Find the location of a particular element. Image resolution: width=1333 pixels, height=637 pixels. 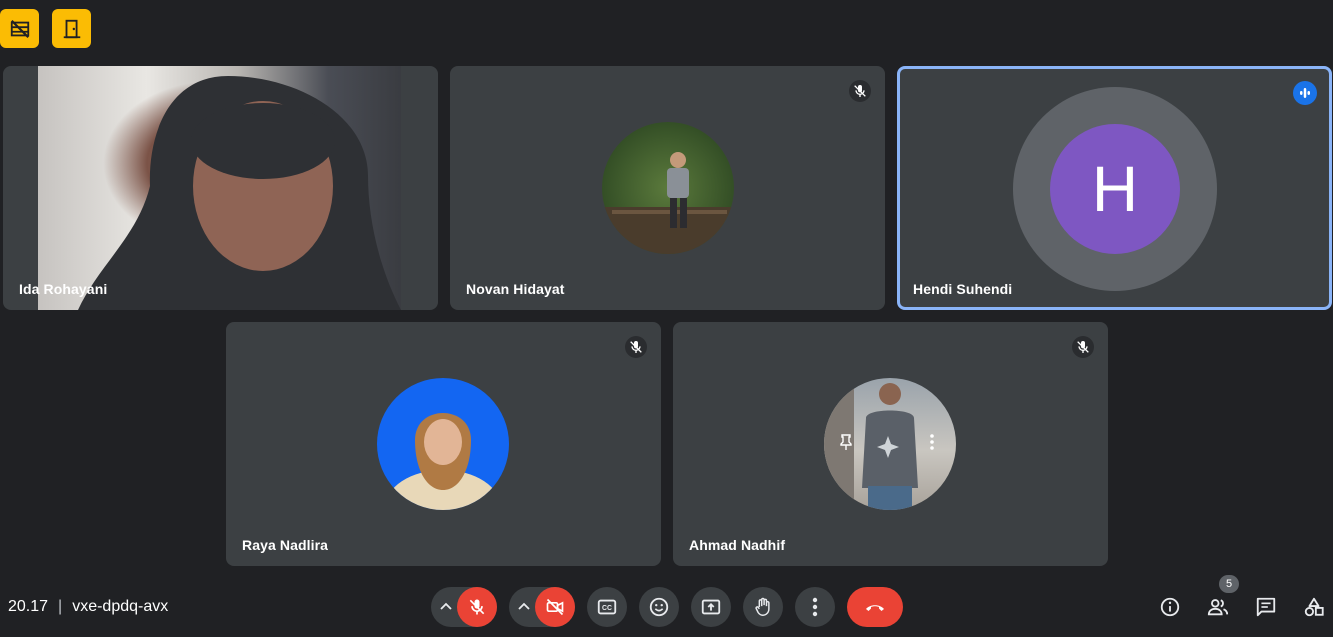

camera-toggle-button is located at coordinates (555, 607).